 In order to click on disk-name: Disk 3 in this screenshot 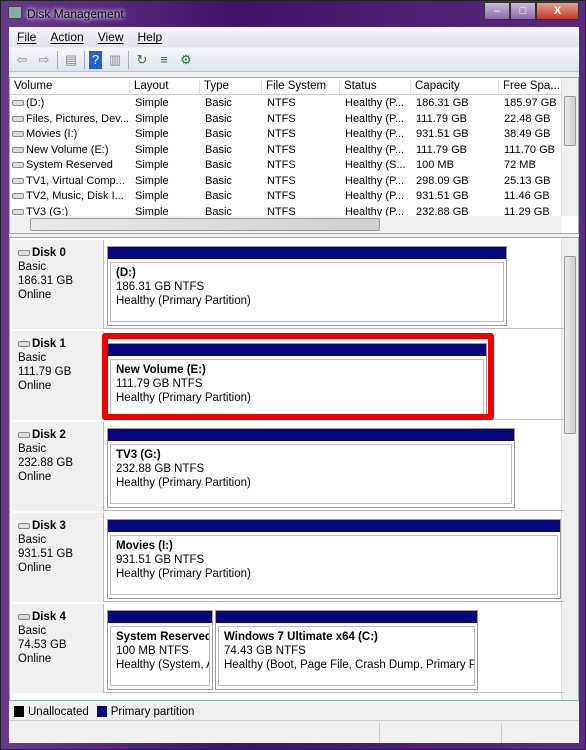, I will do `click(60, 526)`.